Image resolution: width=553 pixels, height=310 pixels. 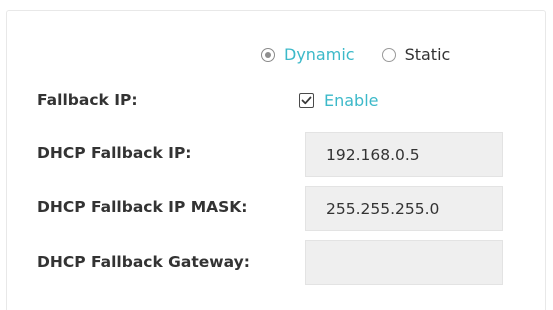 What do you see at coordinates (404, 154) in the screenshot?
I see `dhcp-fallback-ip-field` at bounding box center [404, 154].